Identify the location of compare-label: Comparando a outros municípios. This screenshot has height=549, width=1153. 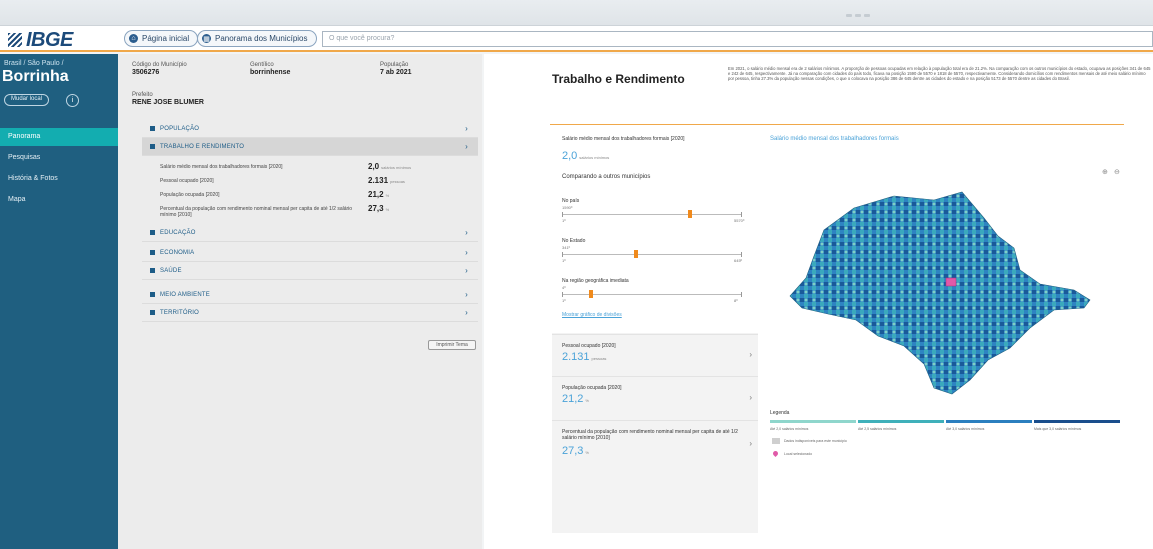
(606, 177).